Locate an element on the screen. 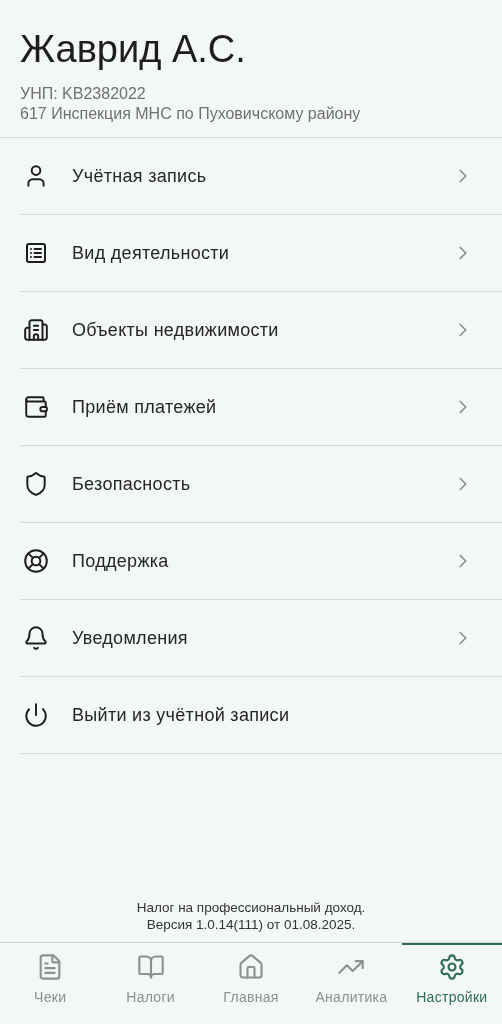 This screenshot has width=502, height=1024. menu-item: Выйти из учётной записи is located at coordinates (261, 715).